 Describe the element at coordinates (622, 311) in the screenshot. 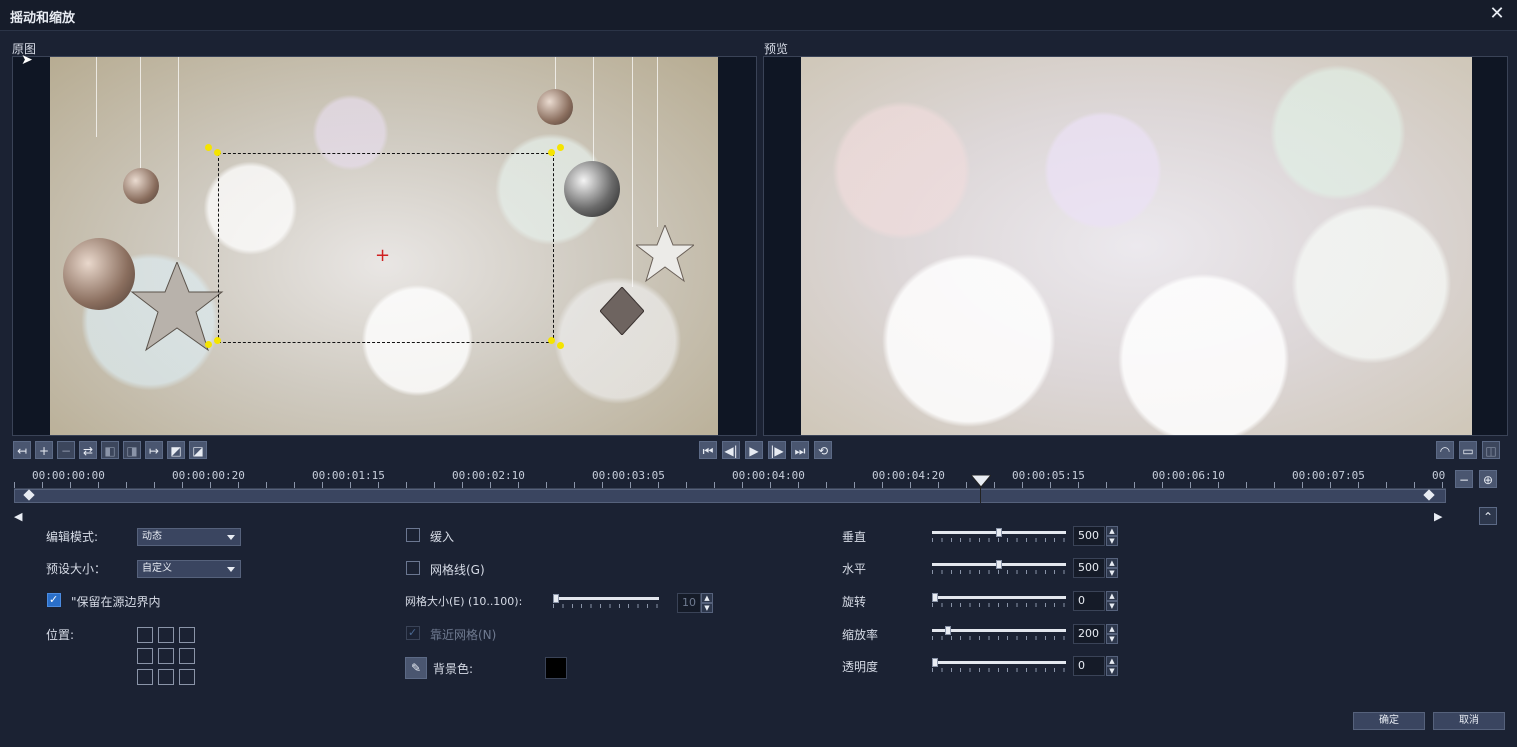

I see `diamond-ornament` at that location.